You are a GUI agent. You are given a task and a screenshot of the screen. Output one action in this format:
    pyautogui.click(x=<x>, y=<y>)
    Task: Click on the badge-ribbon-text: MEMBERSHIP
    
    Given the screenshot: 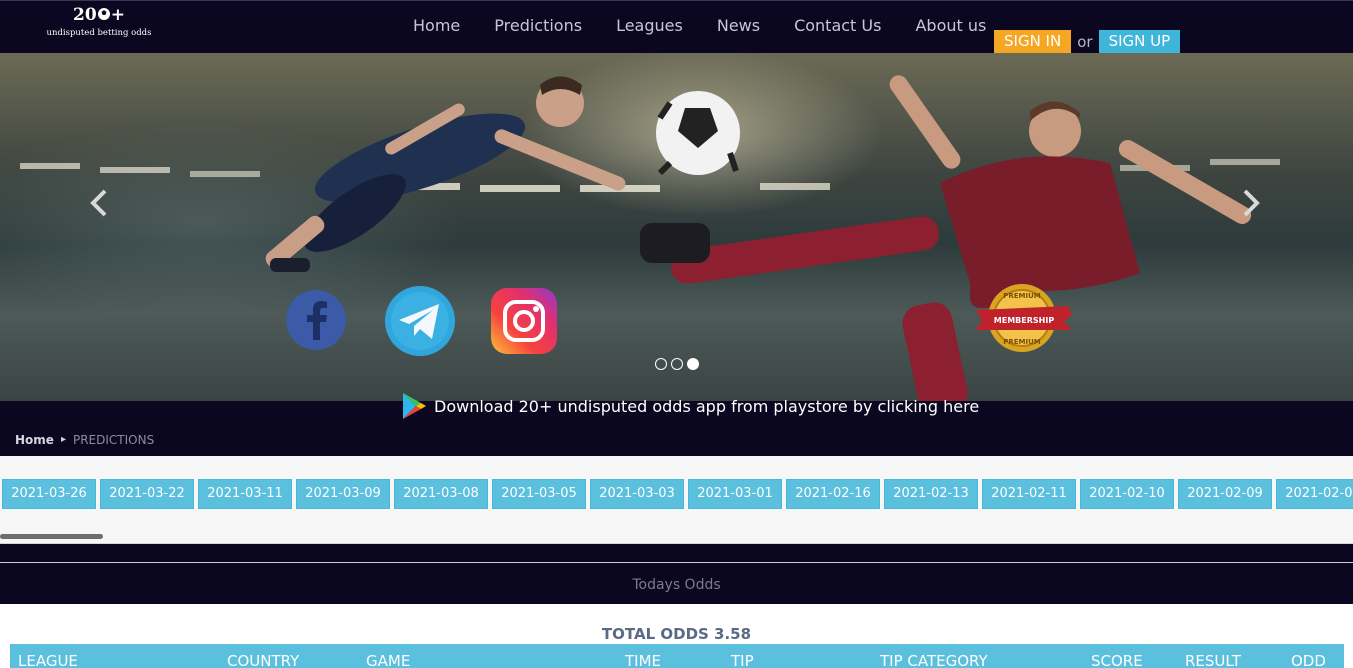 What is the action you would take?
    pyautogui.click(x=1024, y=320)
    